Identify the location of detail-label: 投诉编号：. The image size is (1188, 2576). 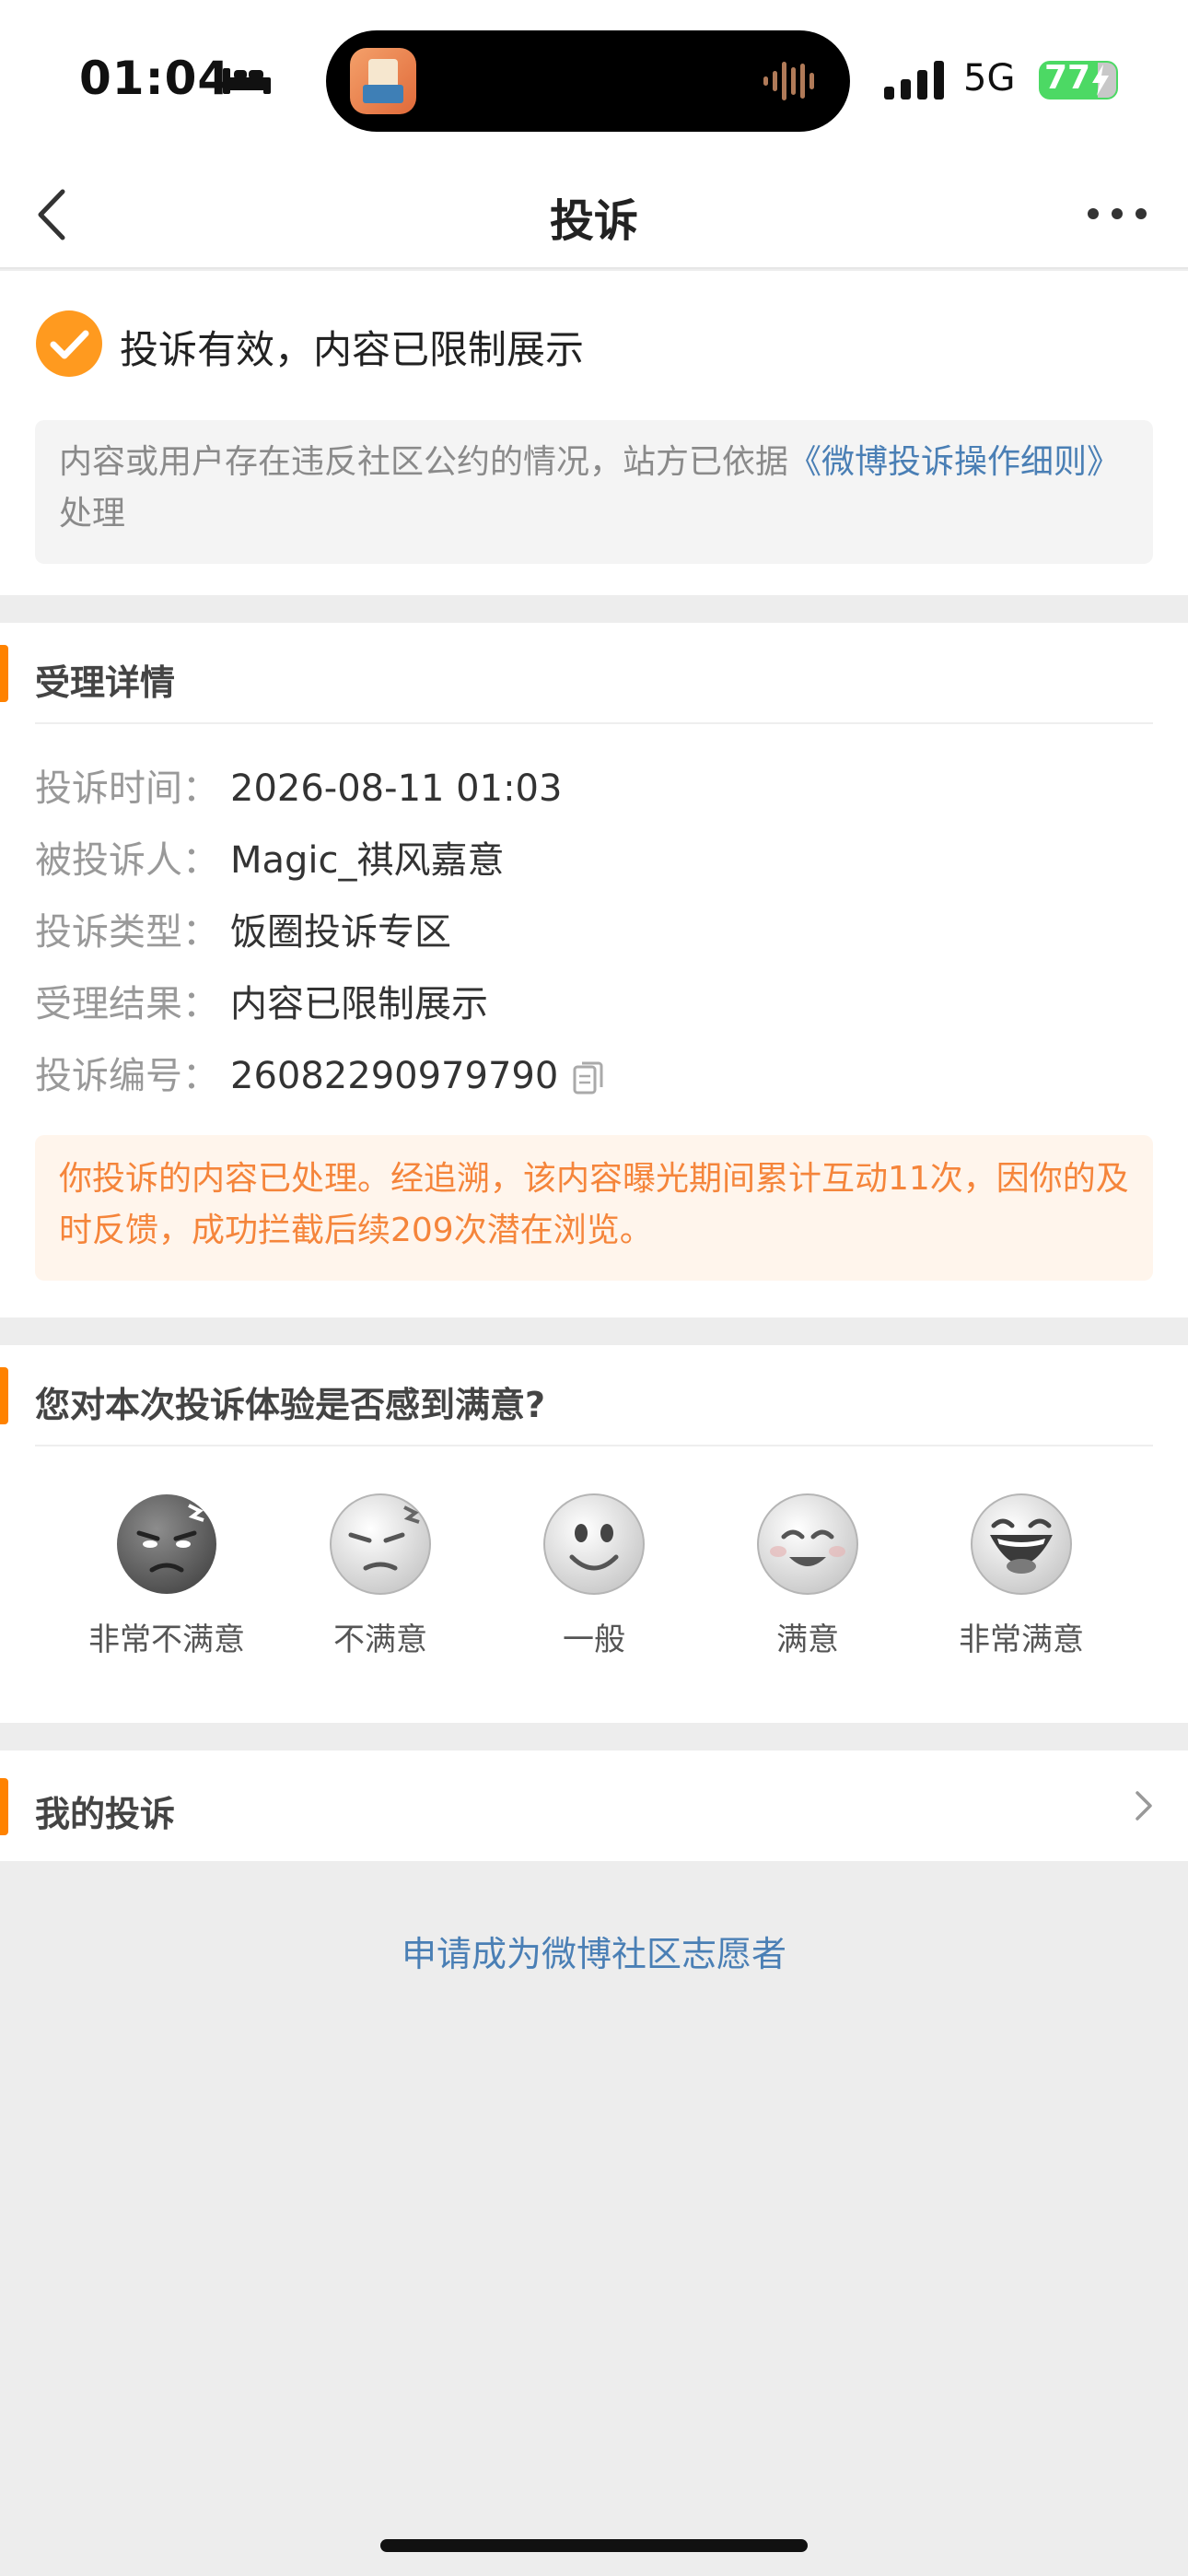
(127, 1076).